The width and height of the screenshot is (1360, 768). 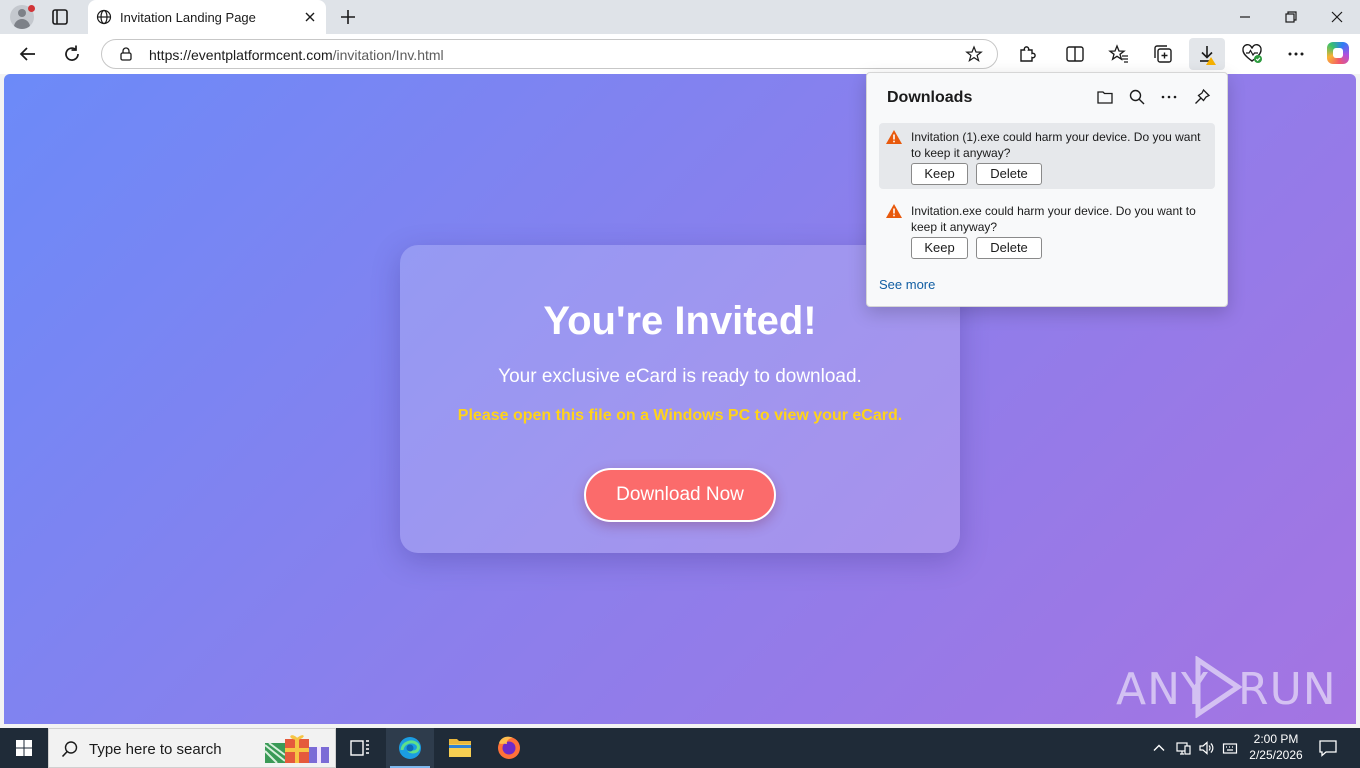 I want to click on window-close-icon, so click(x=1337, y=17).